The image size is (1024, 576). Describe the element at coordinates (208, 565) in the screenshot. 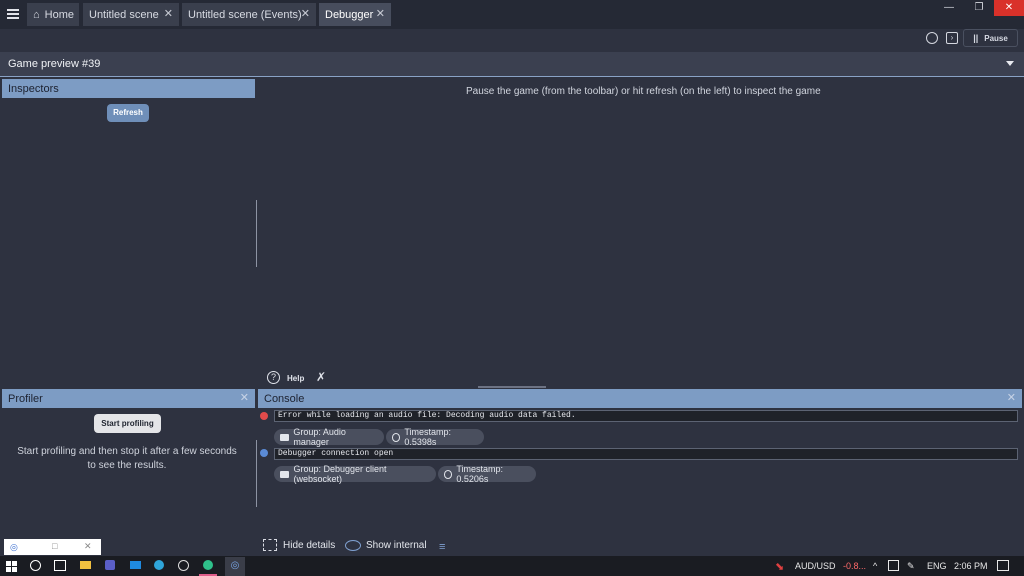

I see `browser-icon` at that location.